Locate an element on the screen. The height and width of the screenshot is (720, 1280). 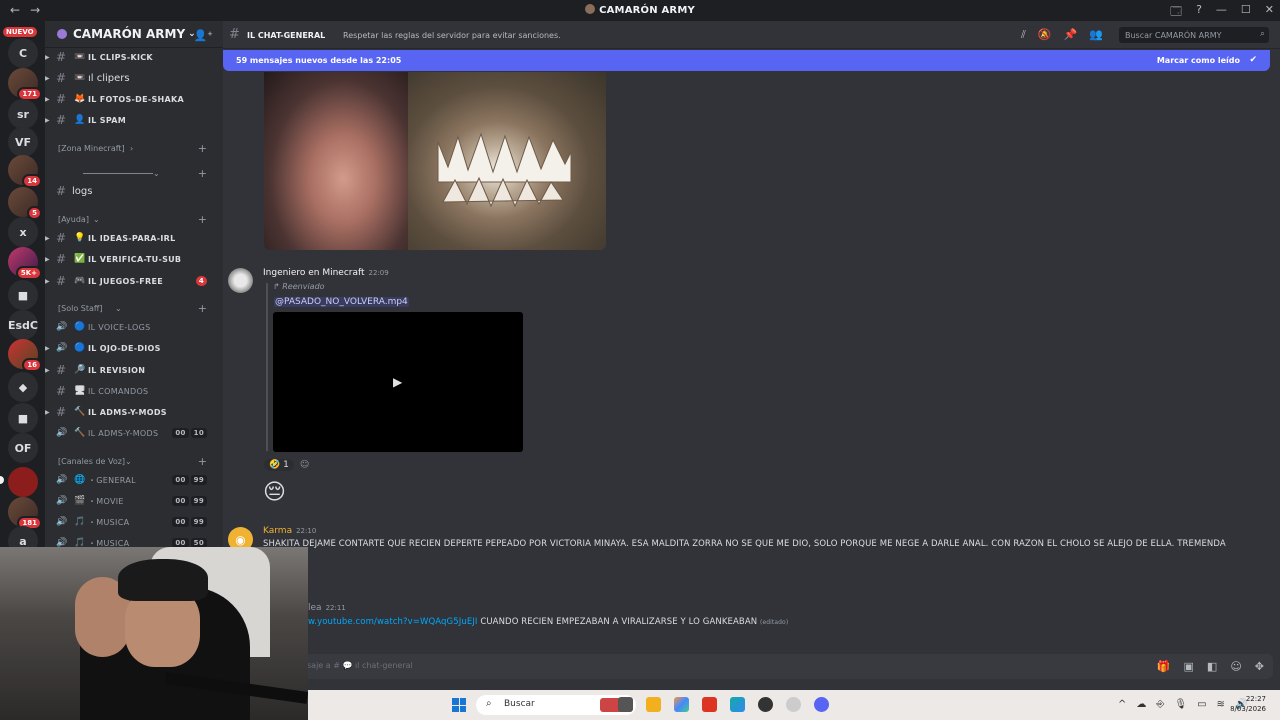
server-icon: C is located at coordinates (23, 53).